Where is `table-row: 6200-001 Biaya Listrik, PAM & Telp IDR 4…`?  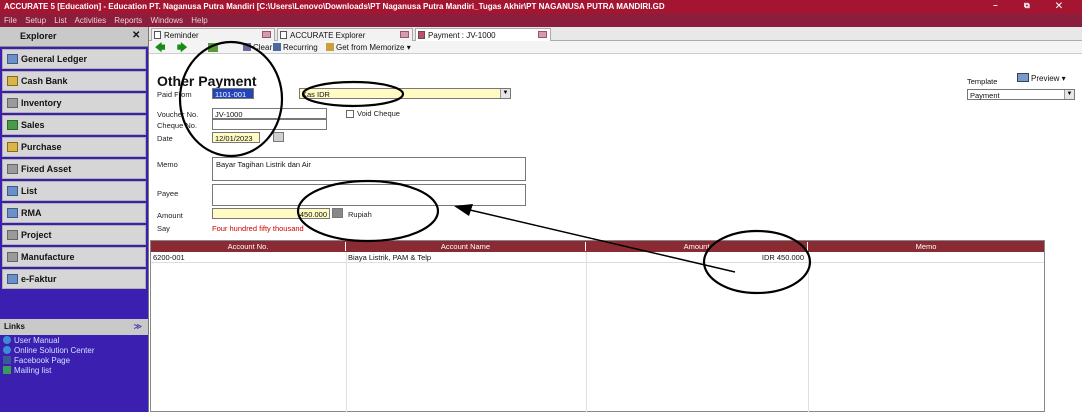
table-row: 6200-001 Biaya Listrik, PAM & Telp IDR 4… is located at coordinates (597, 257).